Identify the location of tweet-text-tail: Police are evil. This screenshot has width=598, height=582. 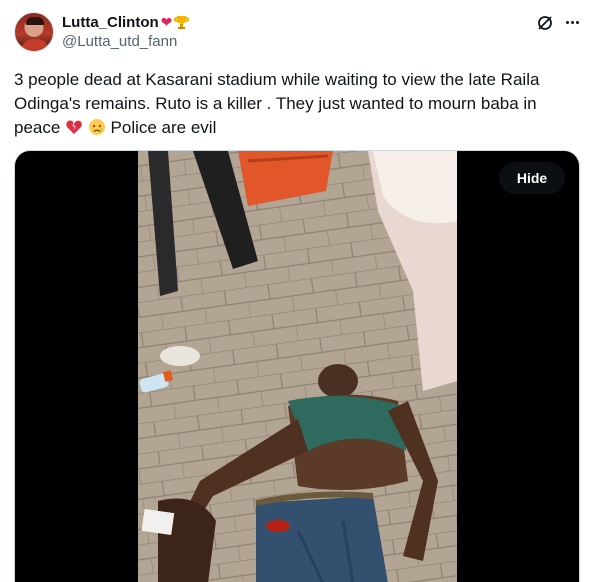
(163, 127).